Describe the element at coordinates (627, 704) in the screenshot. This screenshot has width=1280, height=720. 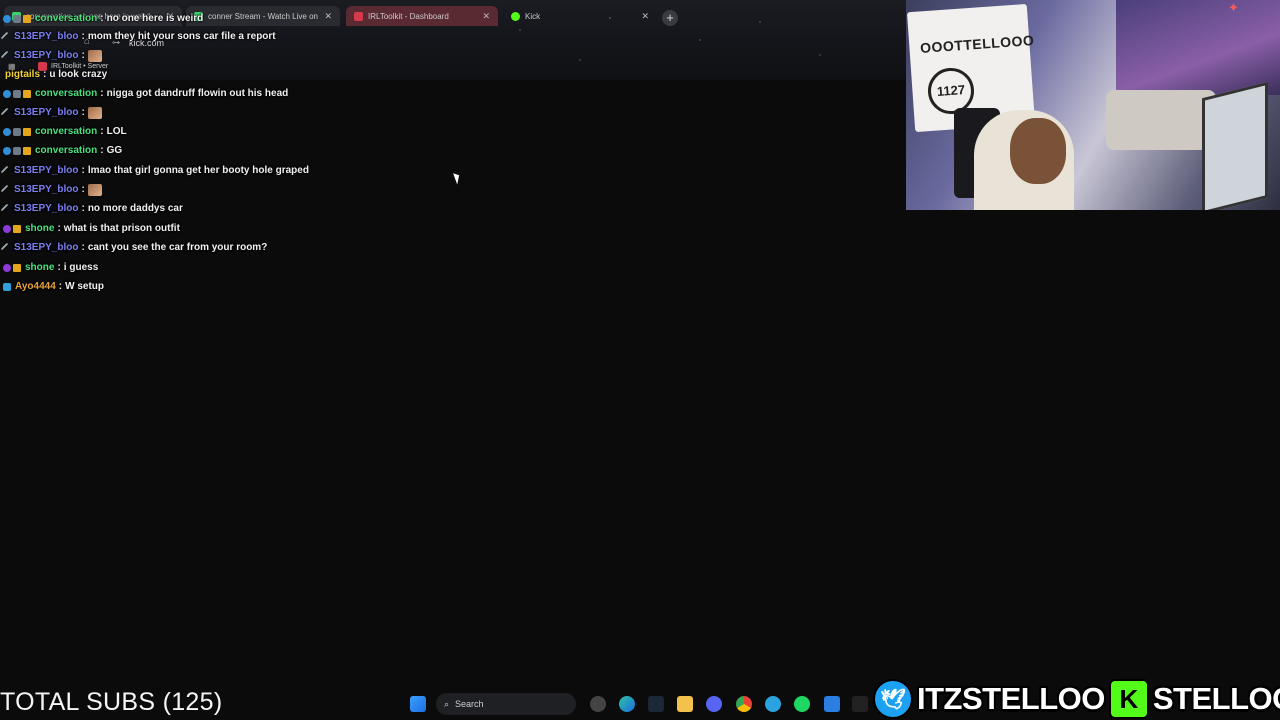
I see `edge-icon` at that location.